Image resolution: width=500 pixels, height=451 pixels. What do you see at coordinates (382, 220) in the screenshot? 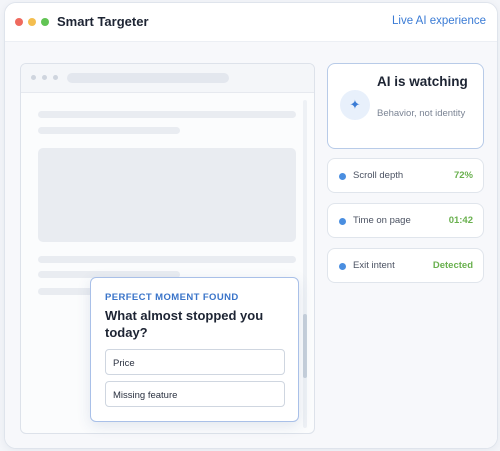
I see `metric-label: Time on page` at bounding box center [382, 220].